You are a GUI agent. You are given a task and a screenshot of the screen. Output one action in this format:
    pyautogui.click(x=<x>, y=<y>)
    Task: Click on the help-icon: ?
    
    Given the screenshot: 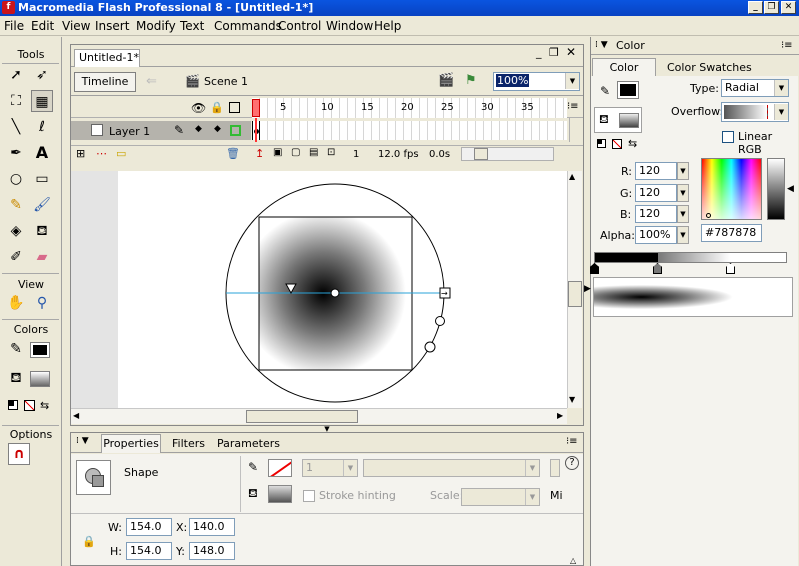 What is the action you would take?
    pyautogui.click(x=572, y=463)
    